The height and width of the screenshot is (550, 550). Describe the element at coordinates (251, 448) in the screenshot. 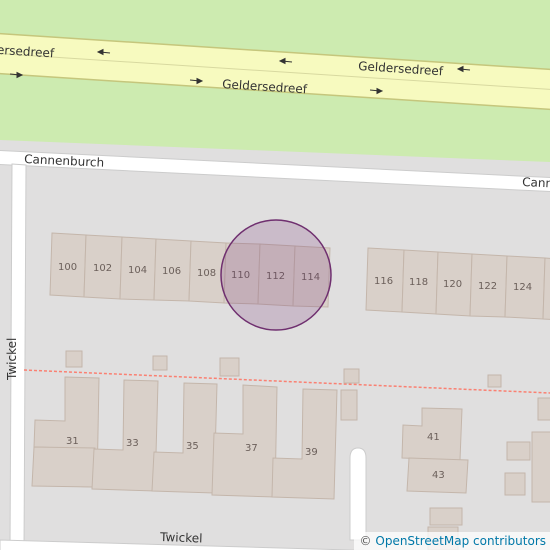

I see `house-number: 37` at that location.